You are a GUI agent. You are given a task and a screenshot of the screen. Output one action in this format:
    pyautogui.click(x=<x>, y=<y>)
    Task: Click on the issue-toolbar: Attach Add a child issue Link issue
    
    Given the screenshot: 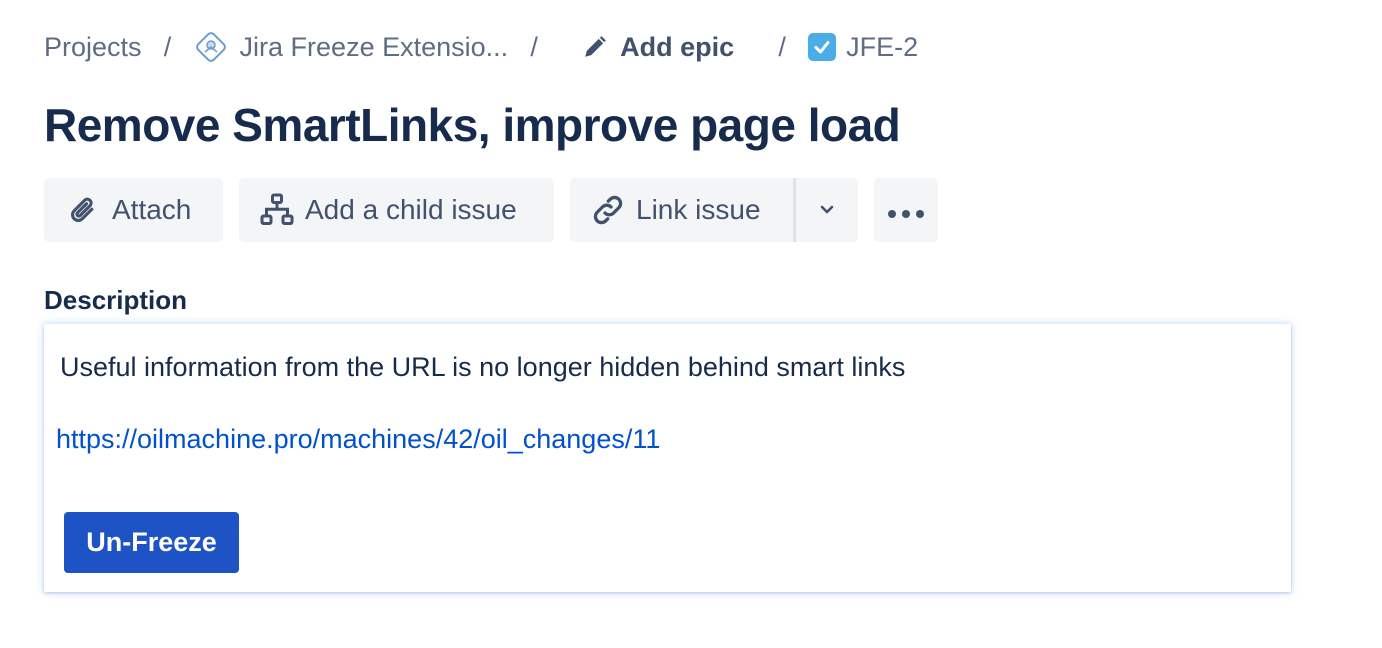 What is the action you would take?
    pyautogui.click(x=491, y=210)
    